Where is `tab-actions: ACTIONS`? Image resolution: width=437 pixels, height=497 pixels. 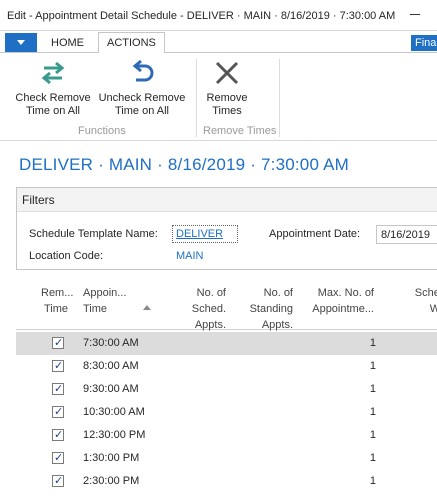 tab-actions: ACTIONS is located at coordinates (131, 43).